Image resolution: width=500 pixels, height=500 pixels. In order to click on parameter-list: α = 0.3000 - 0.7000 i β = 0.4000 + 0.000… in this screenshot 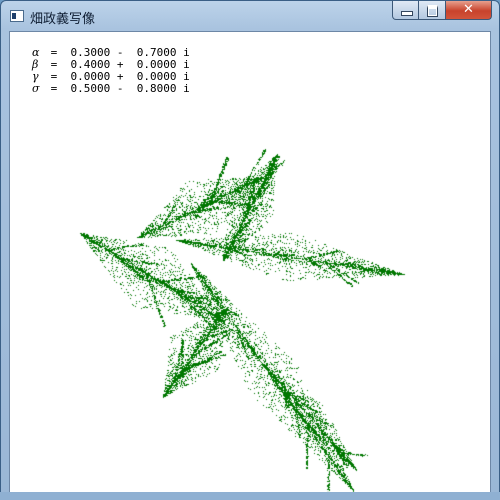, I will do `click(111, 71)`.